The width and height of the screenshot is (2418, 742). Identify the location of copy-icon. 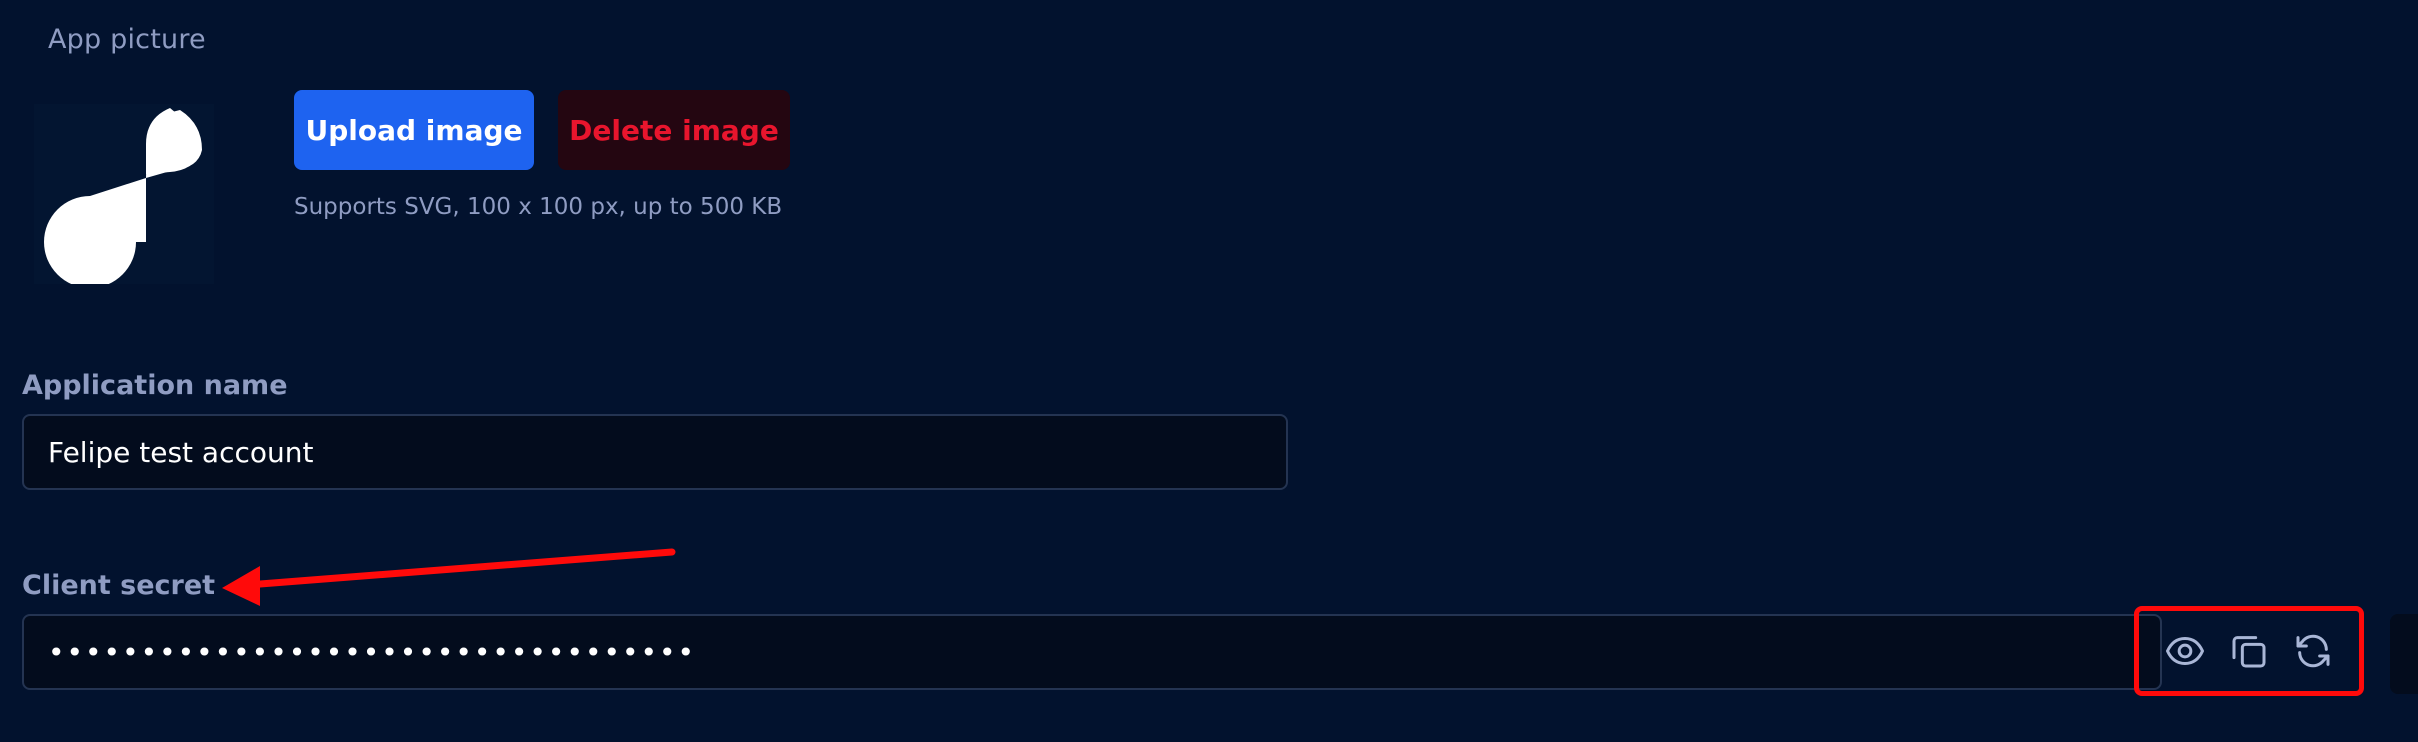
(2249, 651).